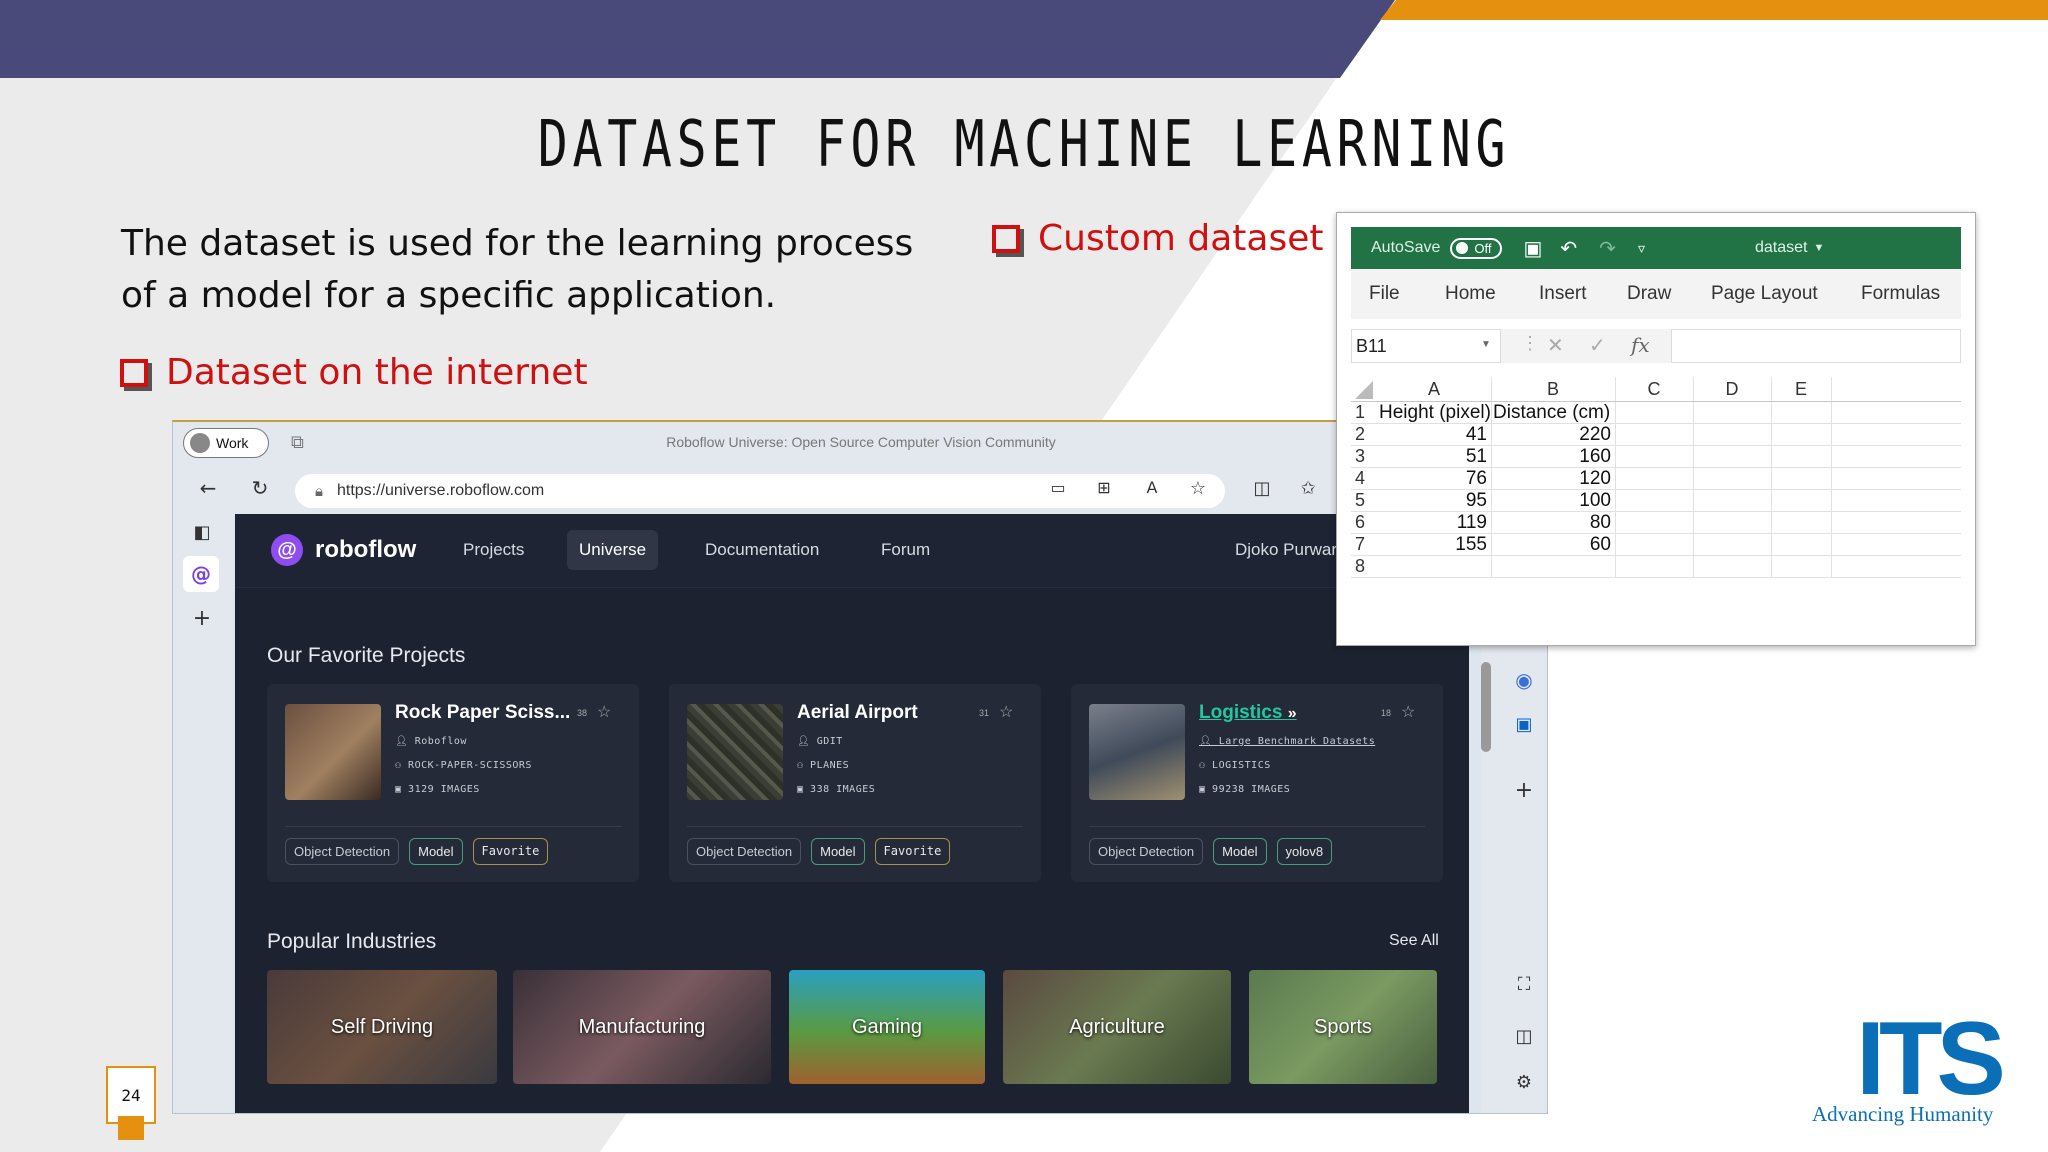 Image resolution: width=2048 pixels, height=1152 pixels. Describe the element at coordinates (1524, 984) in the screenshot. I see `screenshot-icon: ⛶` at that location.